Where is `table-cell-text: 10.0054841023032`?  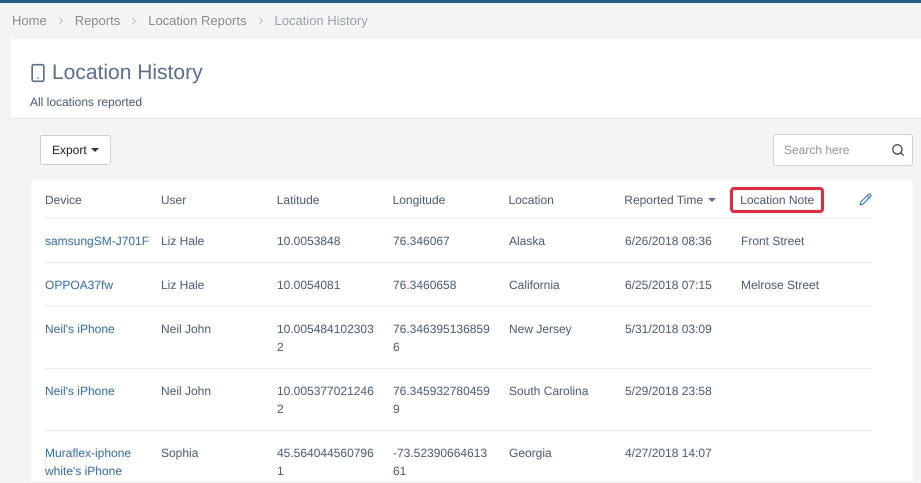 table-cell-text: 10.0054841023032 is located at coordinates (325, 338).